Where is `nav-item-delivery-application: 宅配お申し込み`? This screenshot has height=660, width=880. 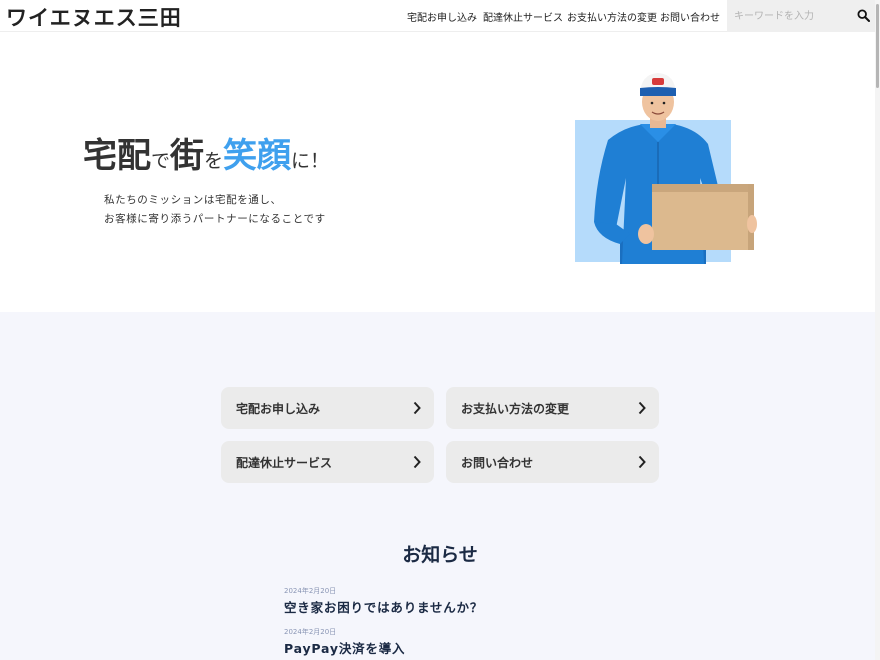 nav-item-delivery-application: 宅配お申し込み is located at coordinates (442, 16).